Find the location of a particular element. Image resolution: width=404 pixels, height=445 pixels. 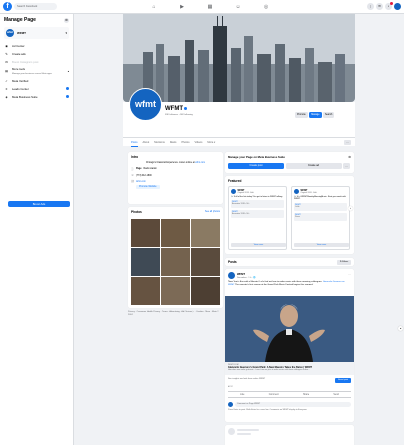

tab-mentions: Mentions is located at coordinates (159, 142).